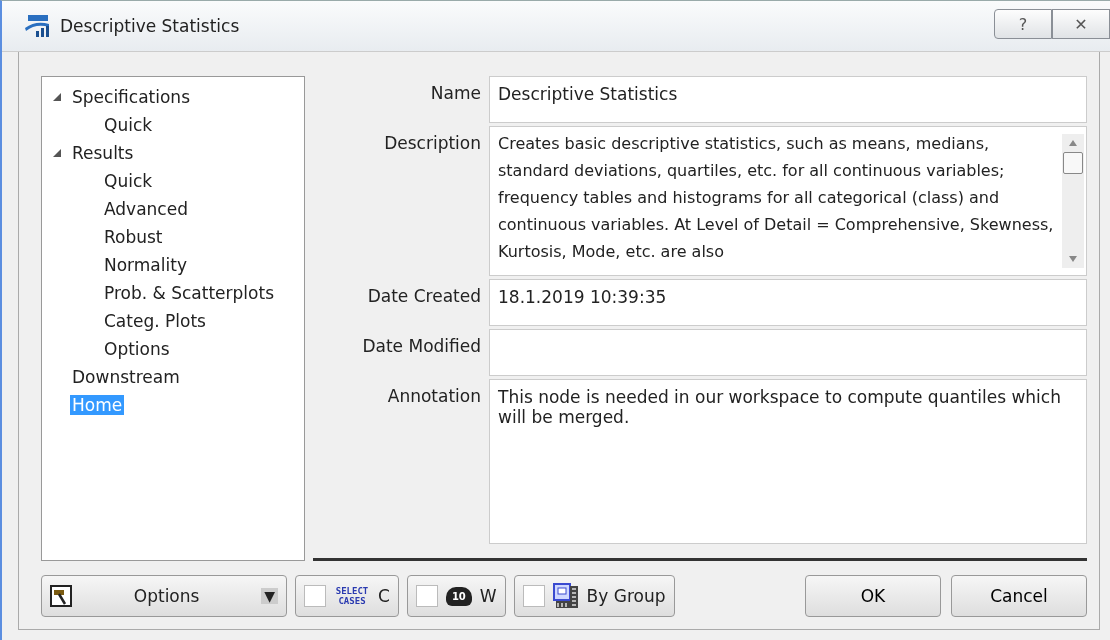  I want to click on scroll-up-icon, so click(1073, 143).